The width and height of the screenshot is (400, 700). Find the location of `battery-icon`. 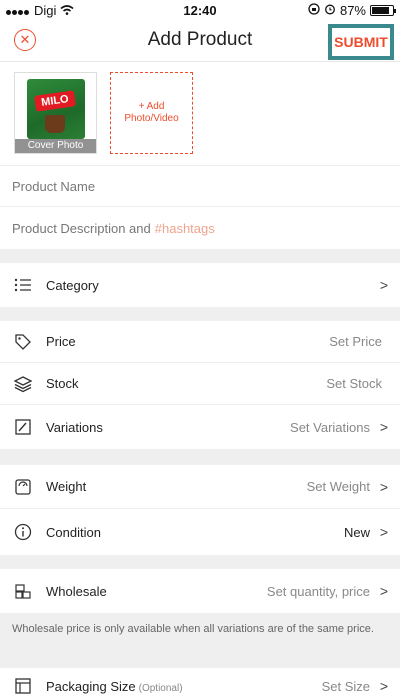

battery-icon is located at coordinates (383, 10).